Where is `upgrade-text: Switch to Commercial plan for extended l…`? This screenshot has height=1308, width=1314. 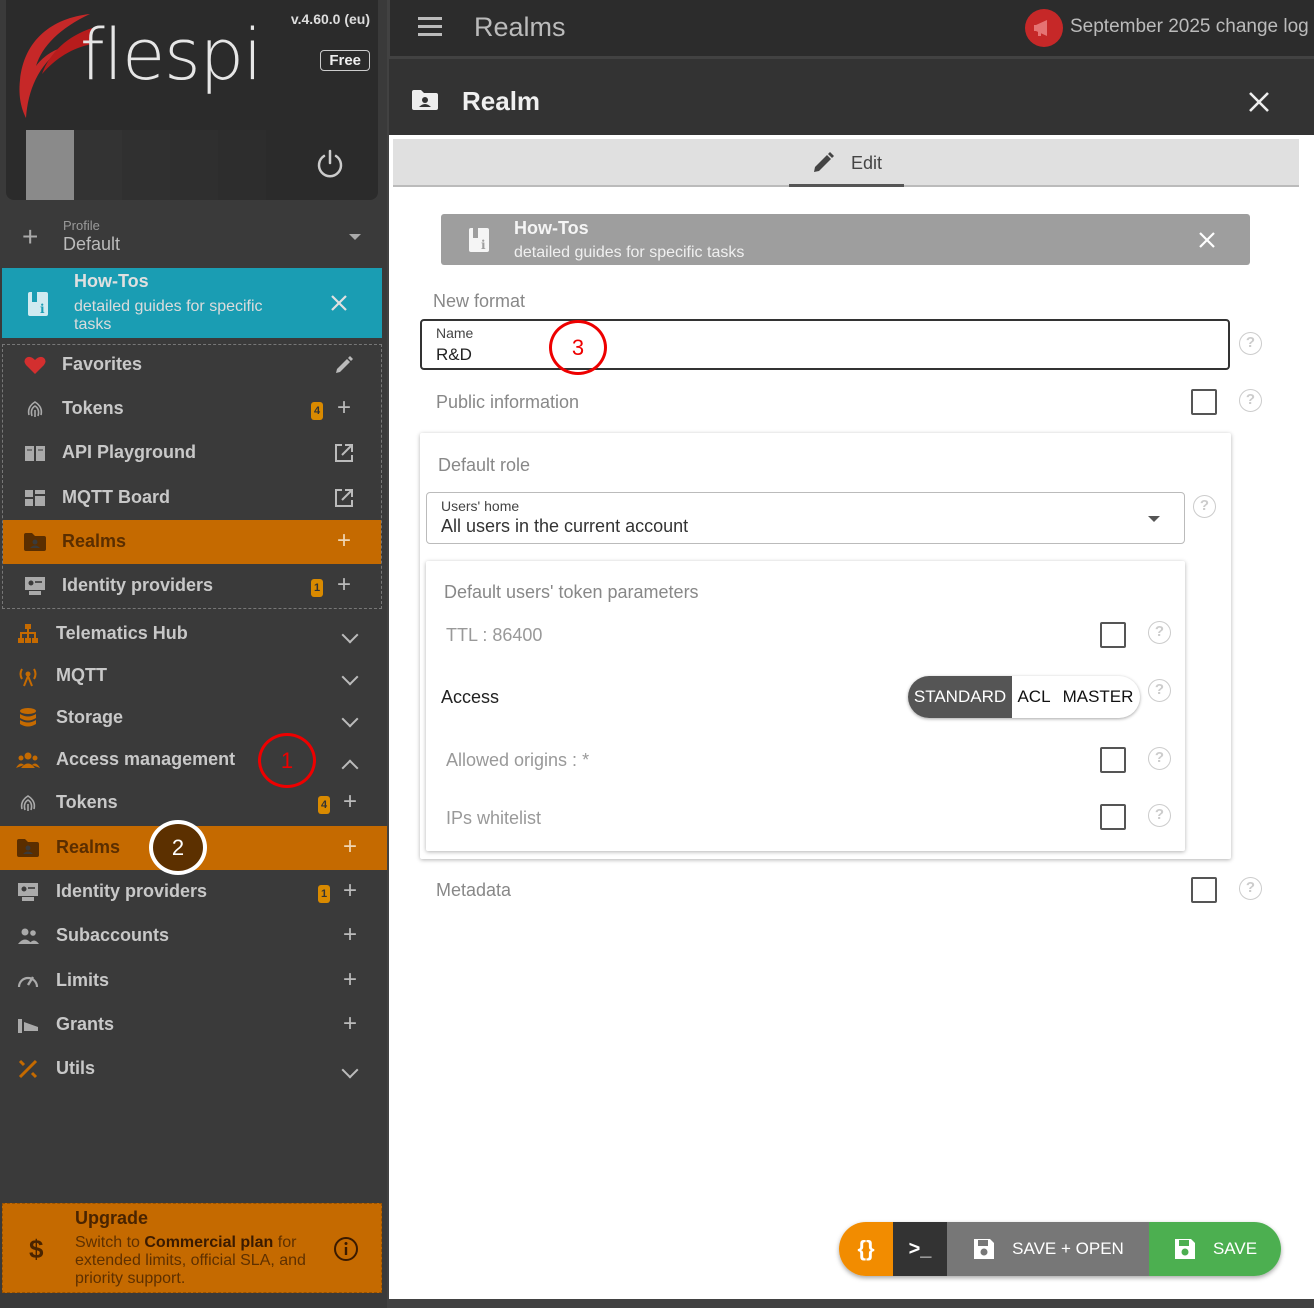
upgrade-text: Switch to Commercial plan for extended l… is located at coordinates (190, 1260).